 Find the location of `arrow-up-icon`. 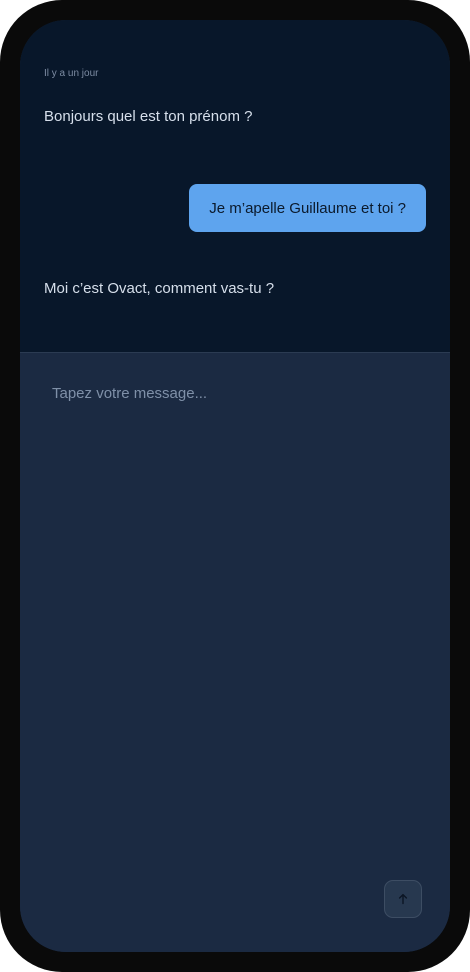

arrow-up-icon is located at coordinates (403, 899).